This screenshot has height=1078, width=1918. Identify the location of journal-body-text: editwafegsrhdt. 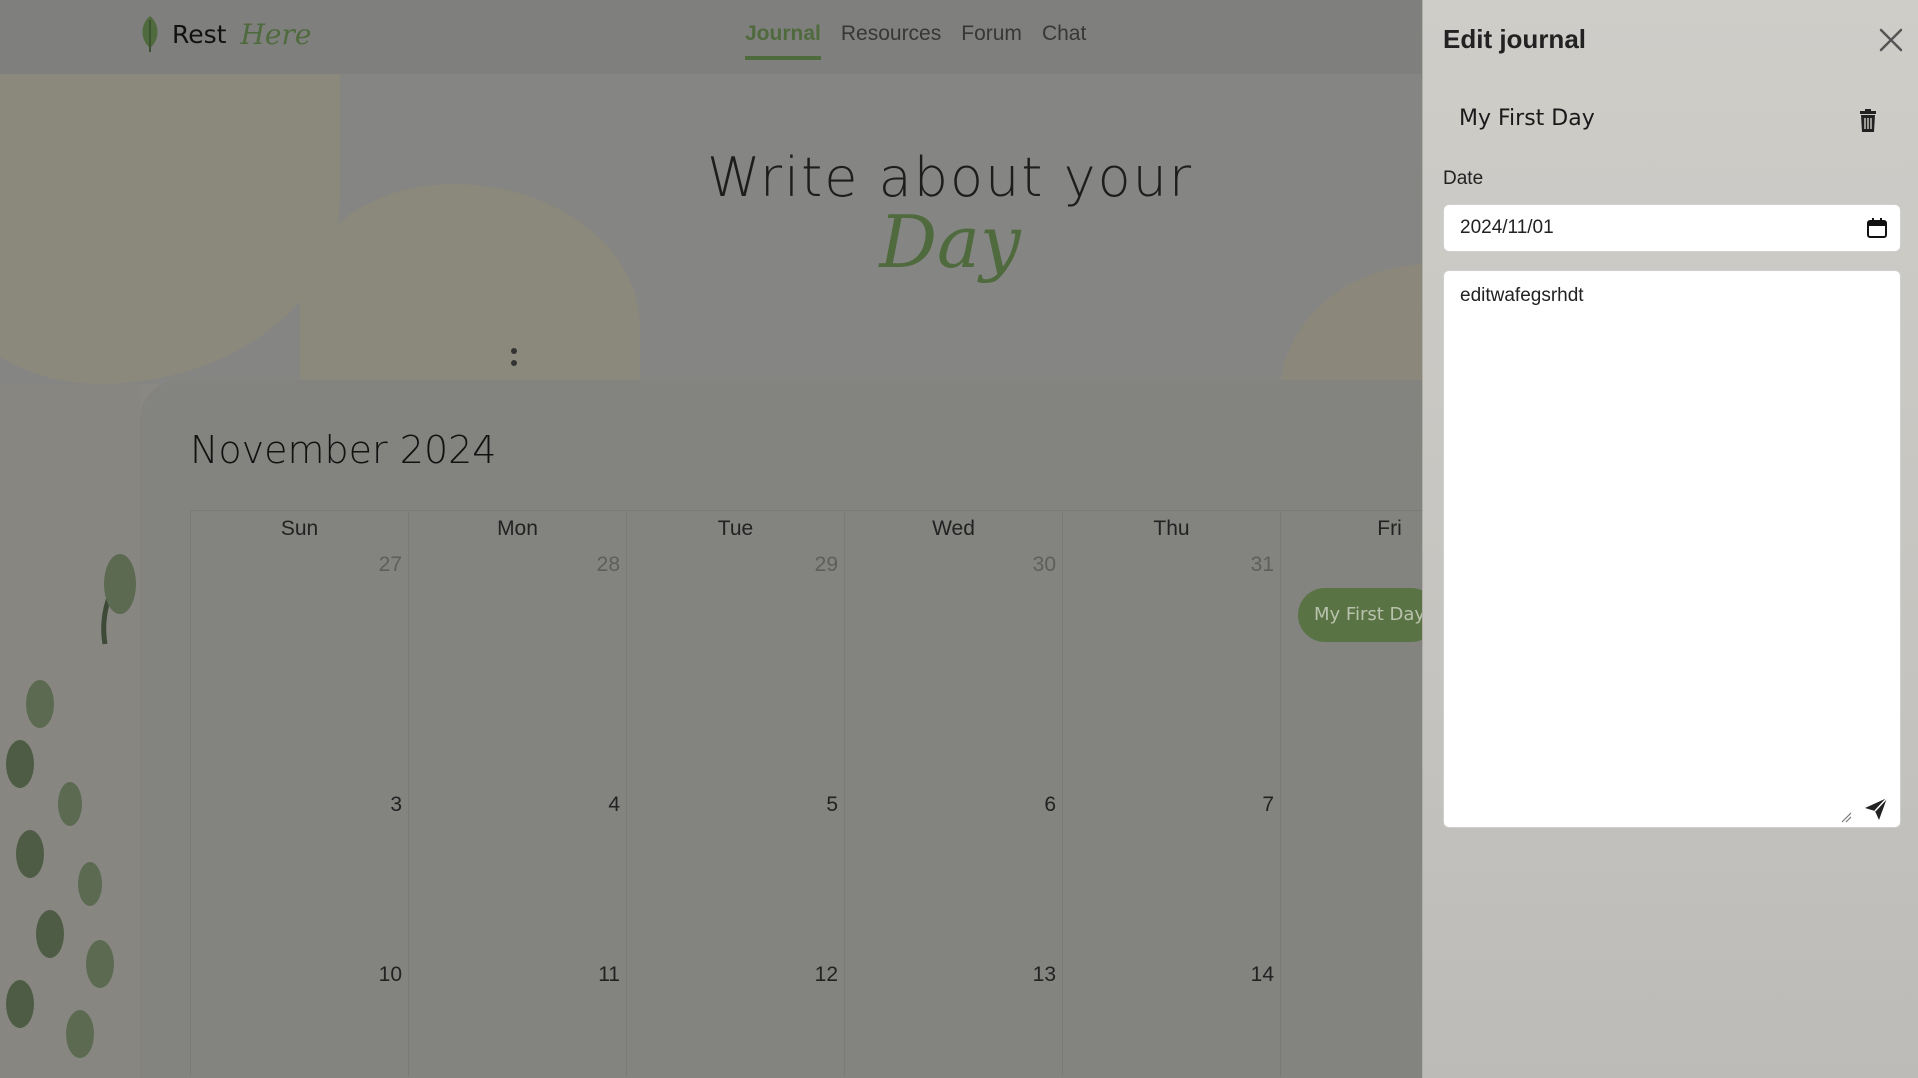
(1522, 295).